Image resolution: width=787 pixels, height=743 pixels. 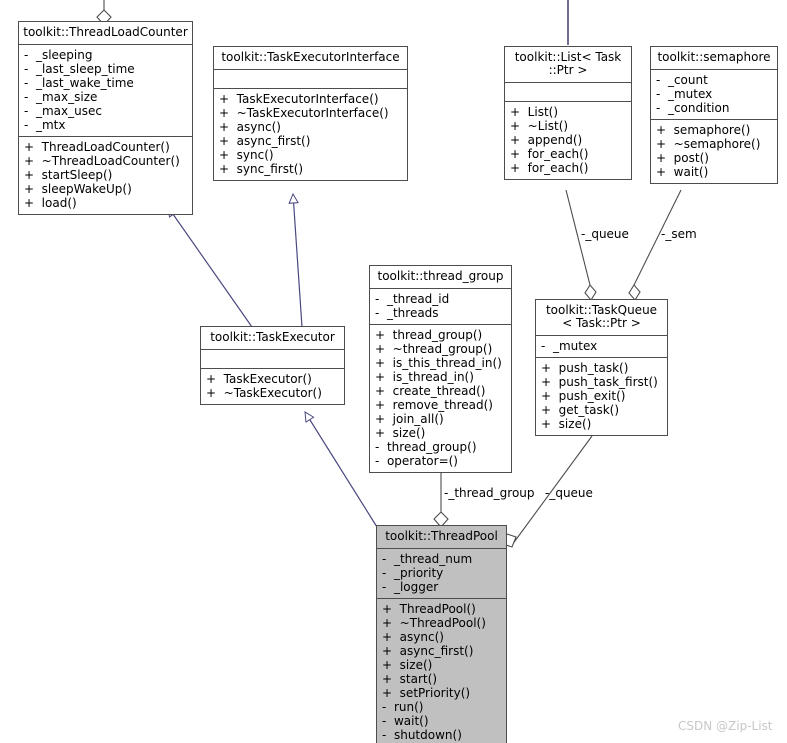 What do you see at coordinates (434, 623) in the screenshot?
I see `operation: + ~ThreadPool()` at bounding box center [434, 623].